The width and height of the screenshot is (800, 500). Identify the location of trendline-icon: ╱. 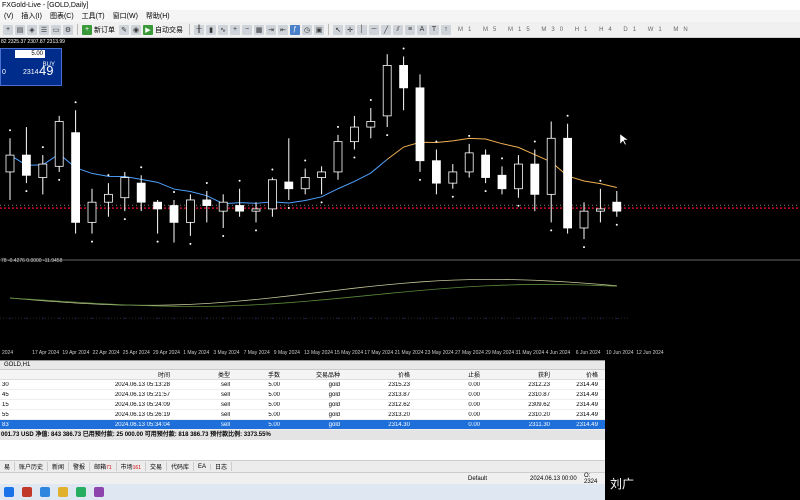
(386, 29).